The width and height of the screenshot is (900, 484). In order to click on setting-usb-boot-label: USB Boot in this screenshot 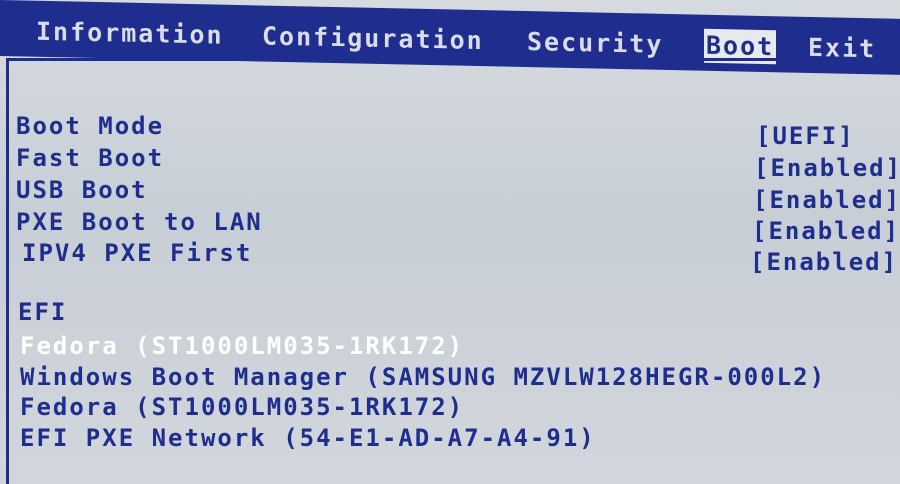, I will do `click(82, 190)`.